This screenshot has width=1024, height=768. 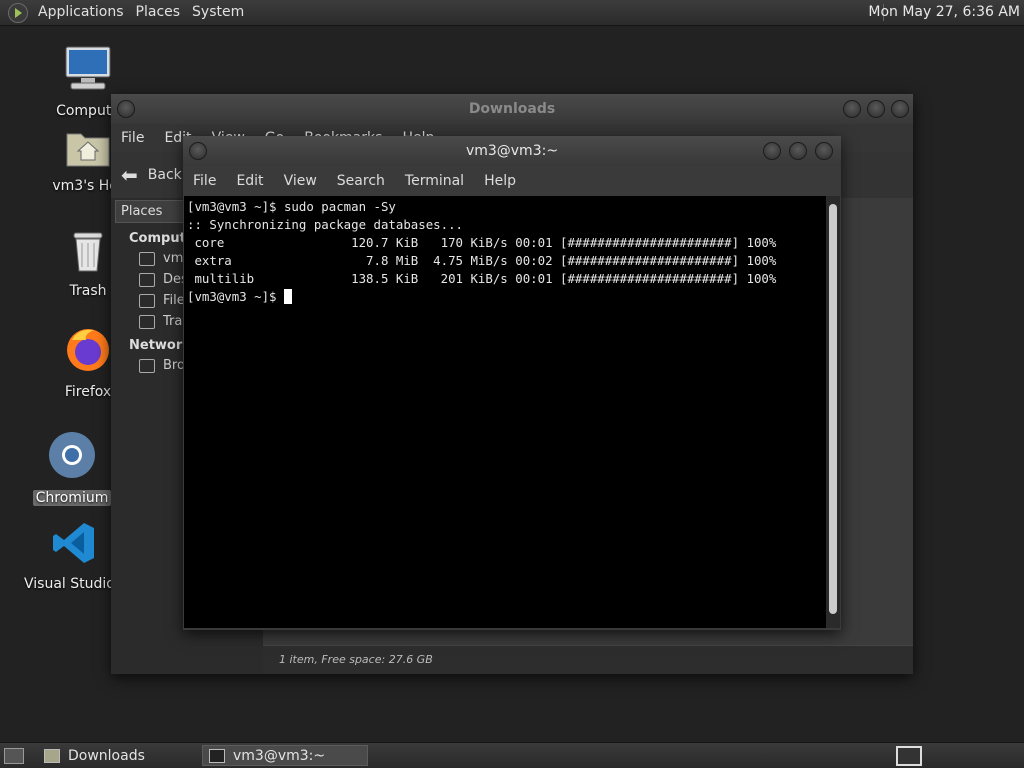 What do you see at coordinates (147, 300) in the screenshot?
I see `drive-icon` at bounding box center [147, 300].